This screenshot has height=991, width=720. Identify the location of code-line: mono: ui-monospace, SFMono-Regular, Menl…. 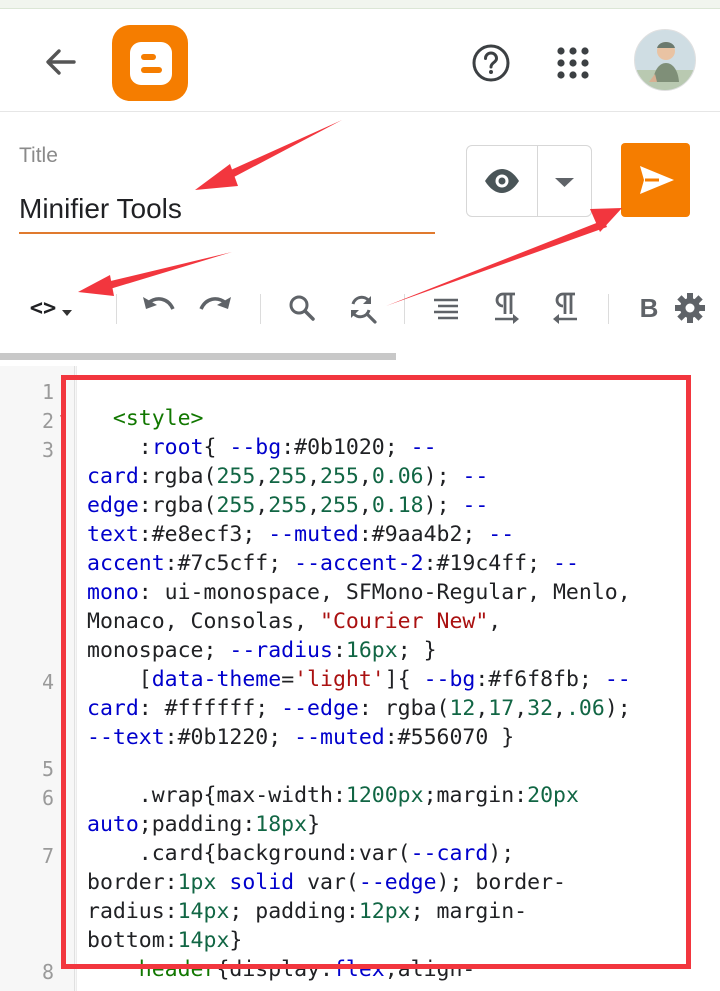
(359, 592).